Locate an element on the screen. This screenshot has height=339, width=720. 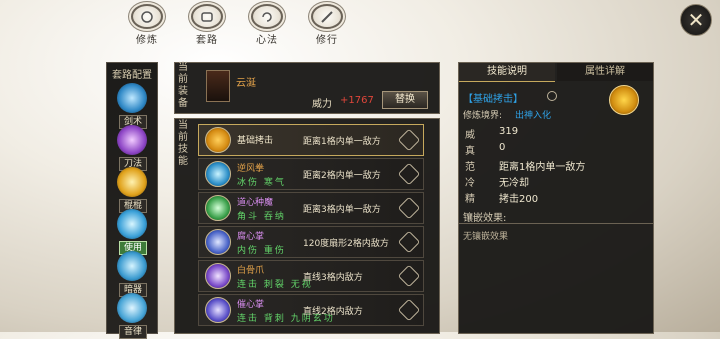
tab-label: 修炼 is located at coordinates (147, 40).